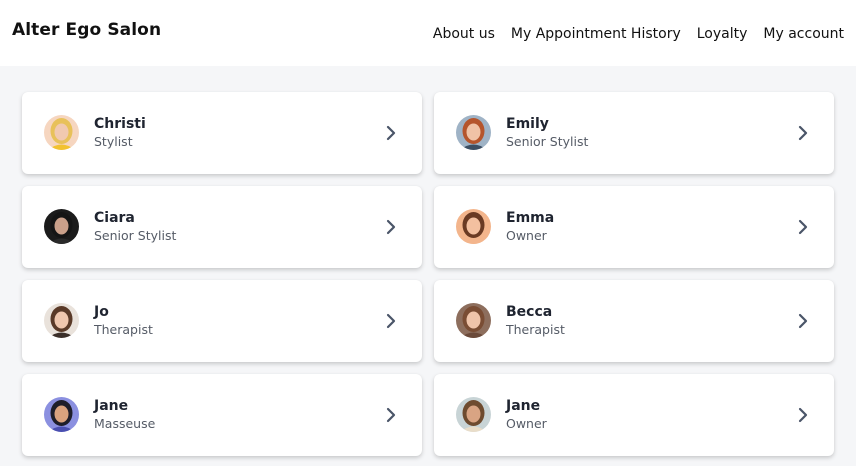  I want to click on brand-logo: Alter Ego Salon, so click(86, 30).